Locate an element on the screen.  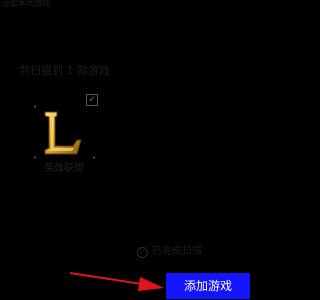
annotation-arrow-icon is located at coordinates (116, 281).